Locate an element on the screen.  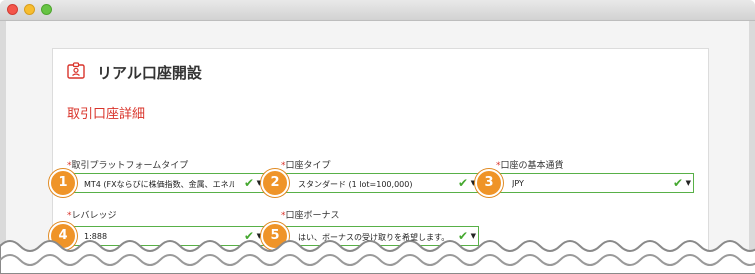
base-currency-select: JPY ✔ ▼ is located at coordinates (589, 183).